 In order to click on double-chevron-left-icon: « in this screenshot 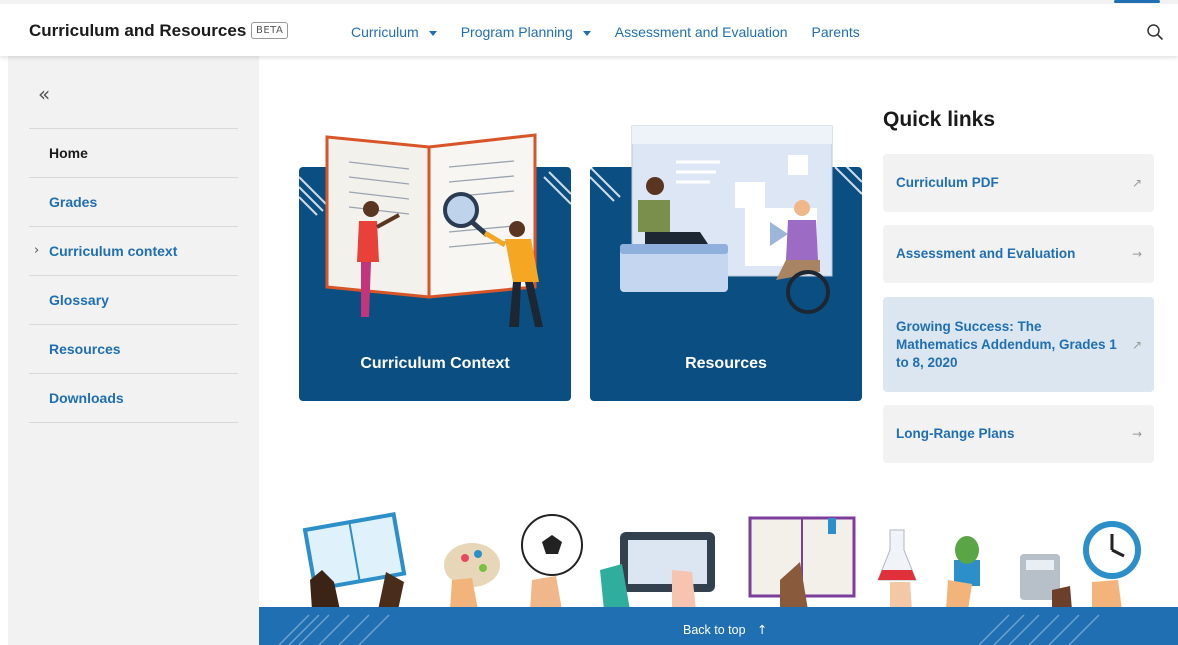, I will do `click(44, 94)`.